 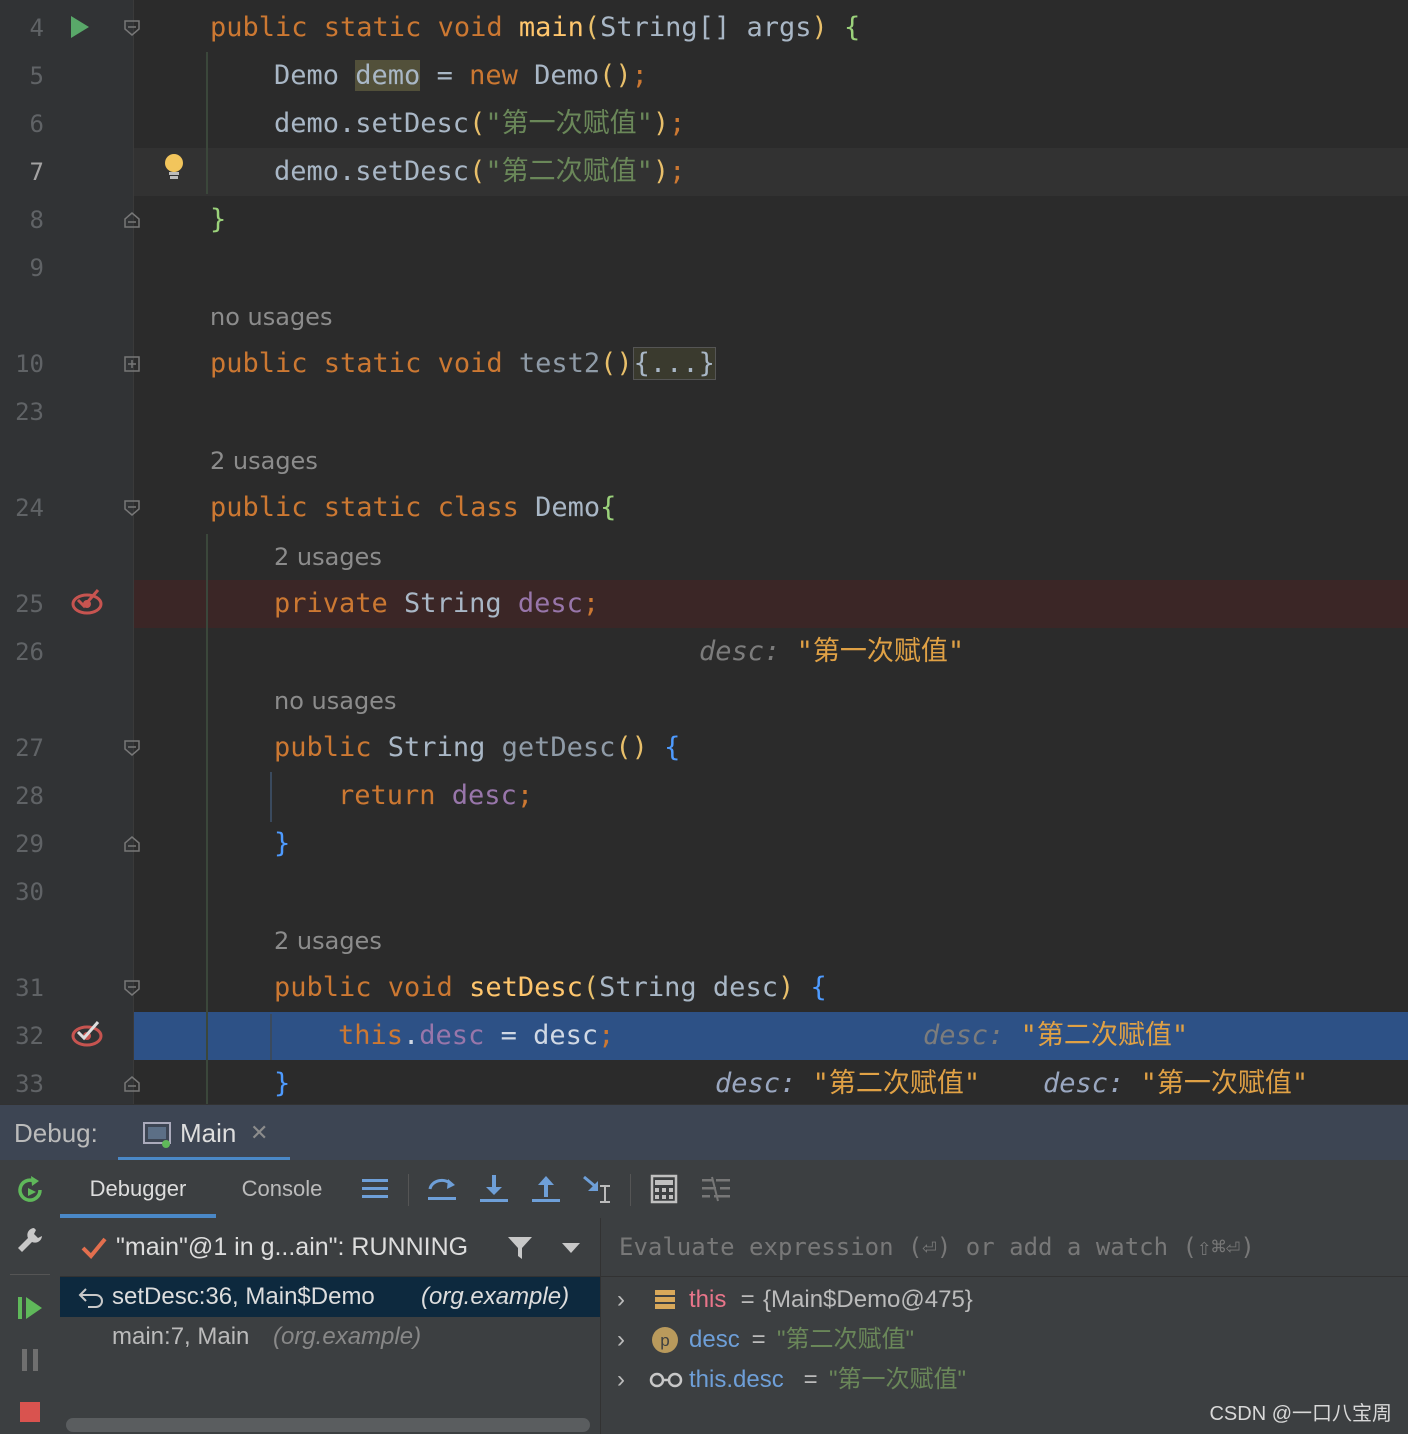 I want to click on wrench-icon, so click(x=30, y=1240).